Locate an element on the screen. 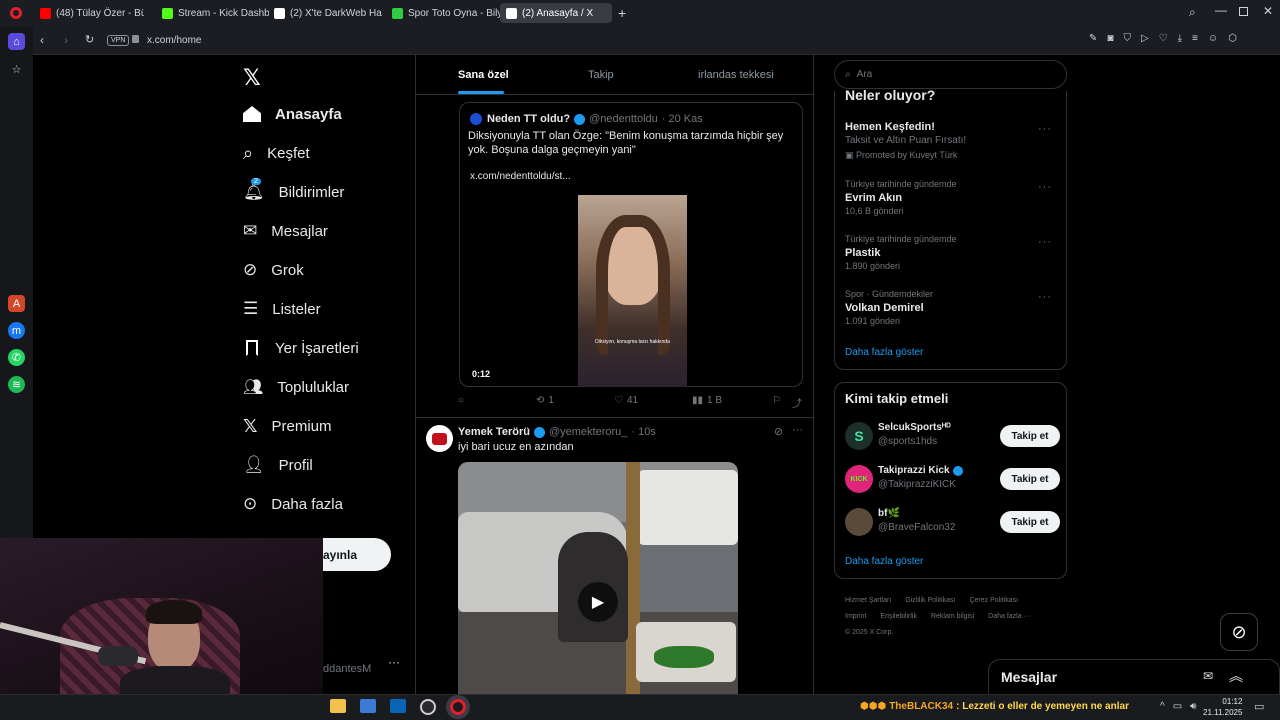  x-logo-icon: 𝕏 is located at coordinates (252, 78).